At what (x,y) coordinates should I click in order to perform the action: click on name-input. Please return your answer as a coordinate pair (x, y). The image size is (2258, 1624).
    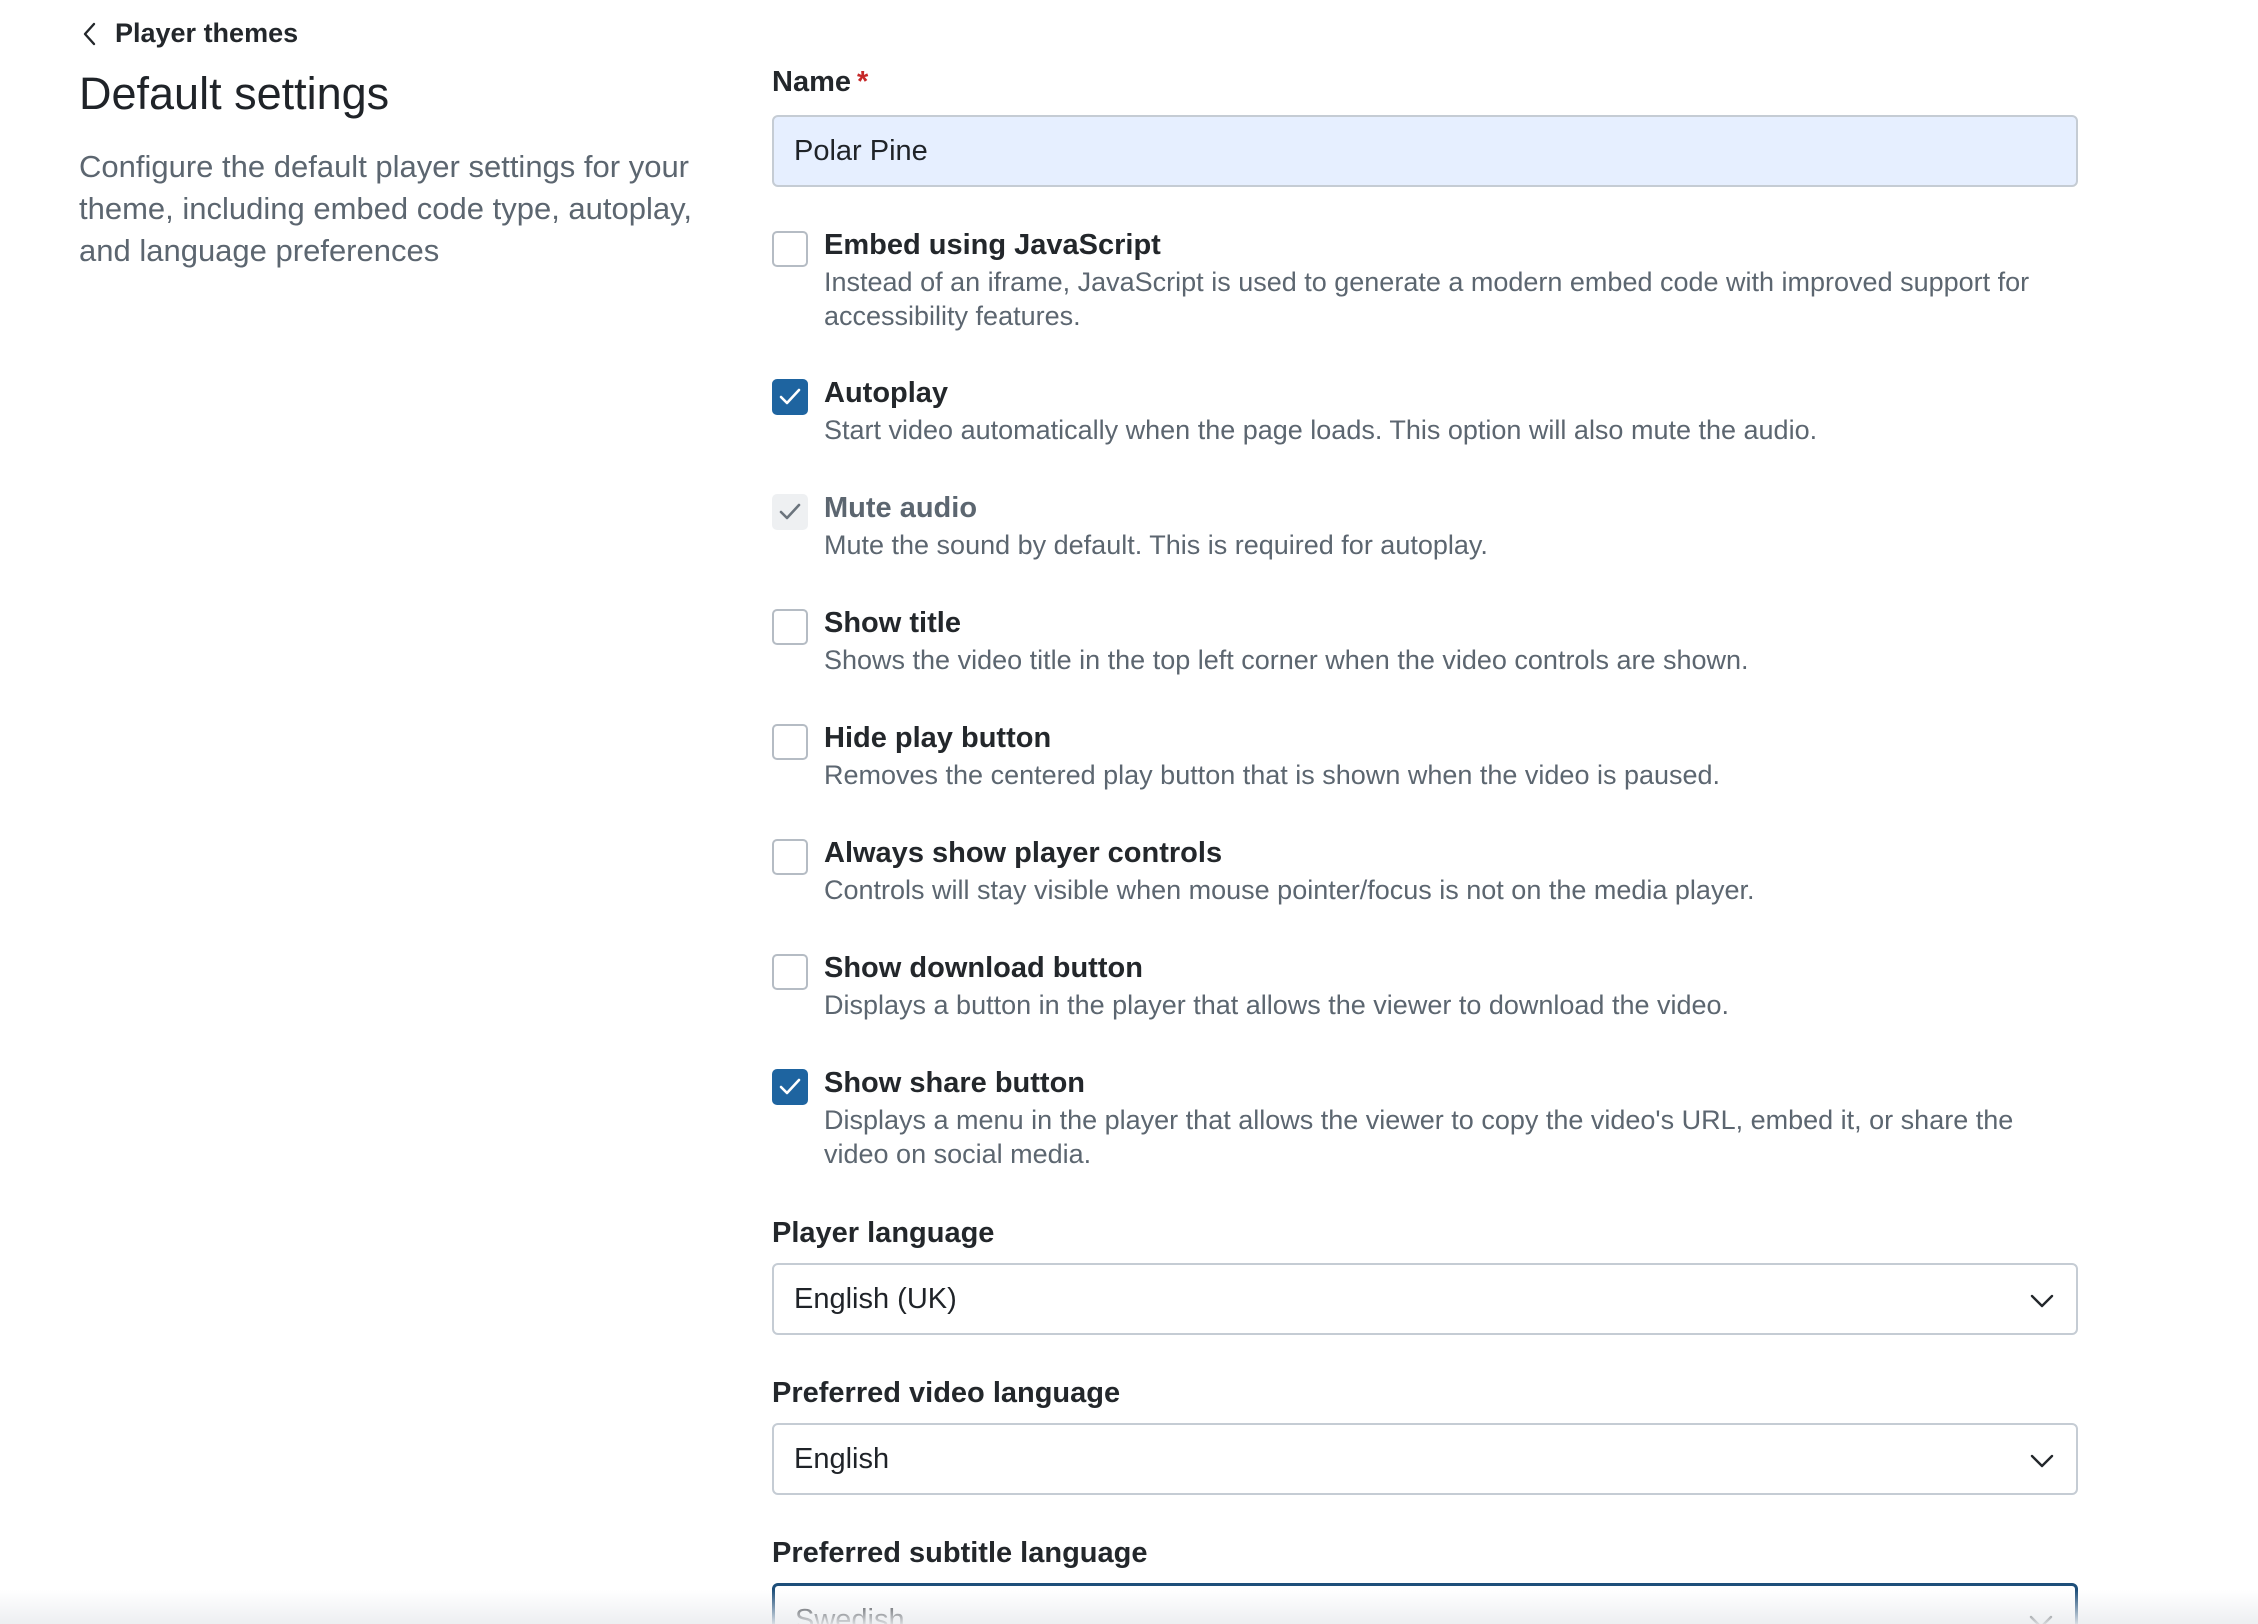
    Looking at the image, I should click on (1425, 151).